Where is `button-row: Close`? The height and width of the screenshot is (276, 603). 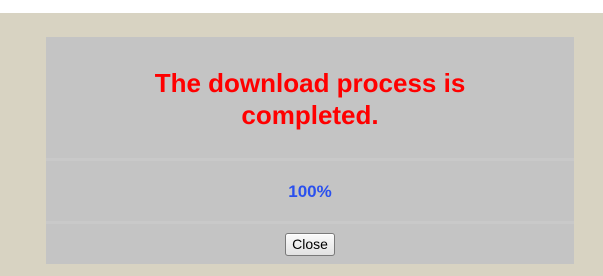 button-row: Close is located at coordinates (310, 244).